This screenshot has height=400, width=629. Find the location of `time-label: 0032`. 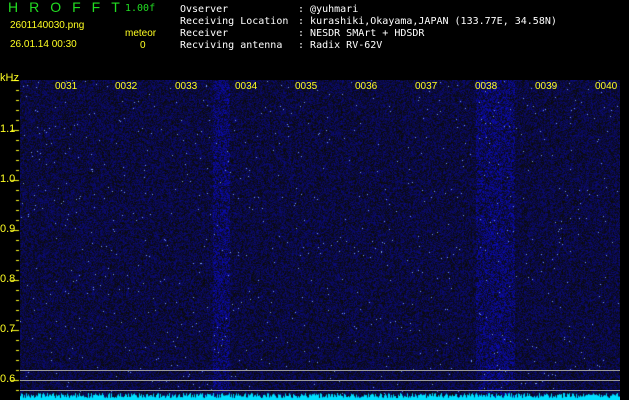

time-label: 0032 is located at coordinates (126, 86).